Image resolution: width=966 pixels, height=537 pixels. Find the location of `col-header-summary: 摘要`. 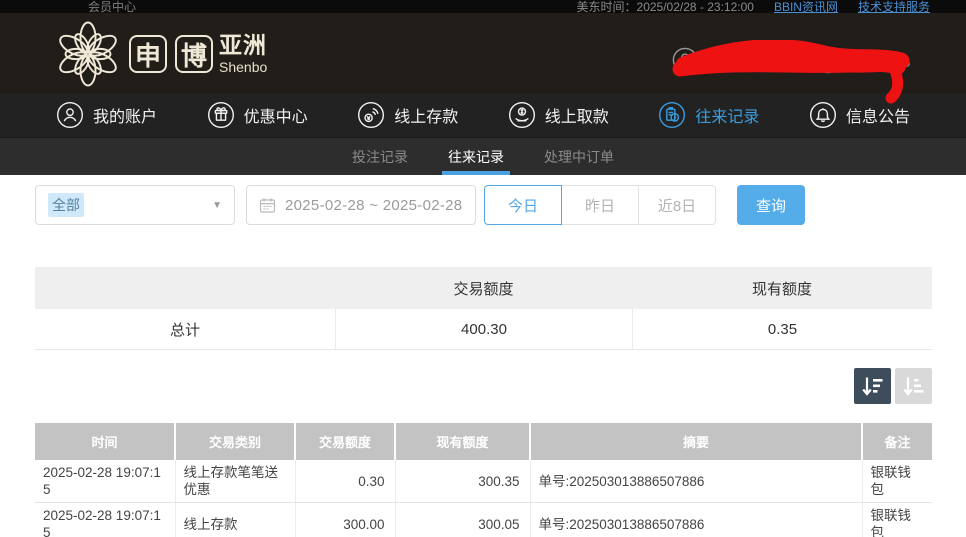

col-header-summary: 摘要 is located at coordinates (696, 441).